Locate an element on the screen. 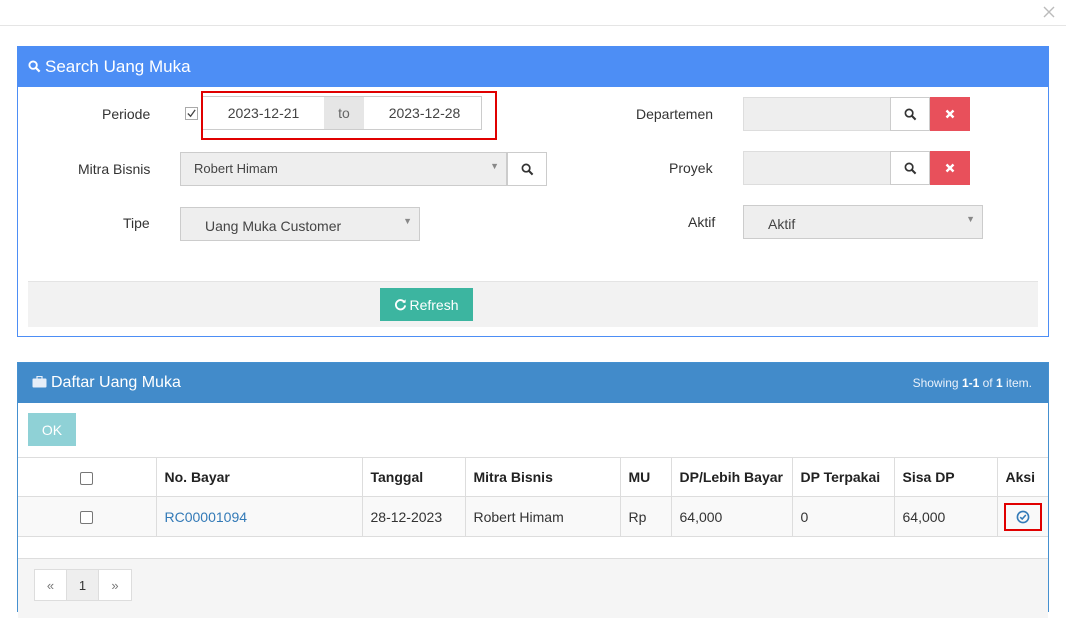  column-sisa-dp: Sisa DP is located at coordinates (946, 477).